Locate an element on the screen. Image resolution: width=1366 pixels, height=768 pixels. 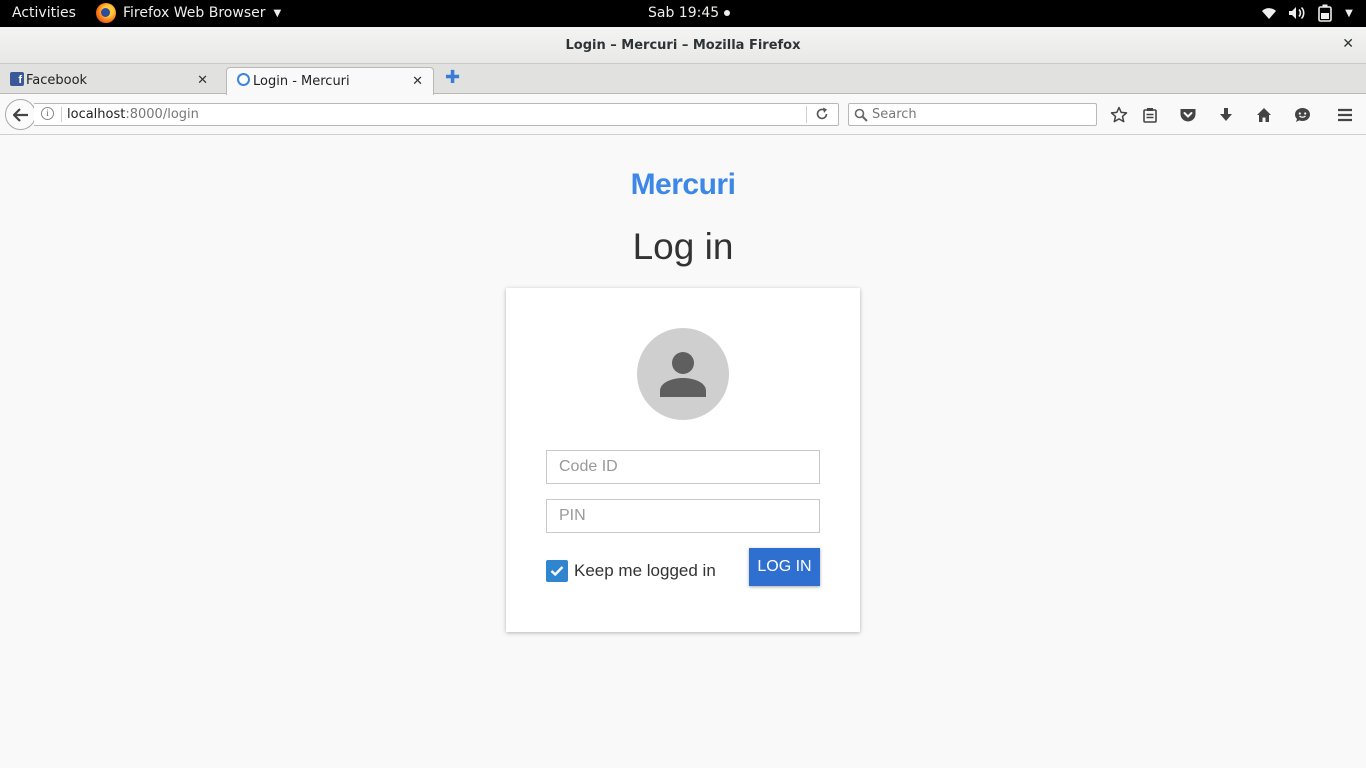
app-menu-label: Firefox Web Browser is located at coordinates (194, 13).